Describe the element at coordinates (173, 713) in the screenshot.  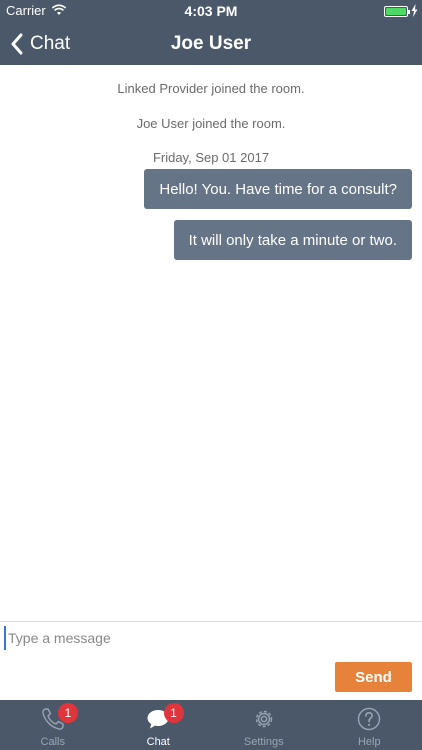
I see `chat-badge: 1` at that location.